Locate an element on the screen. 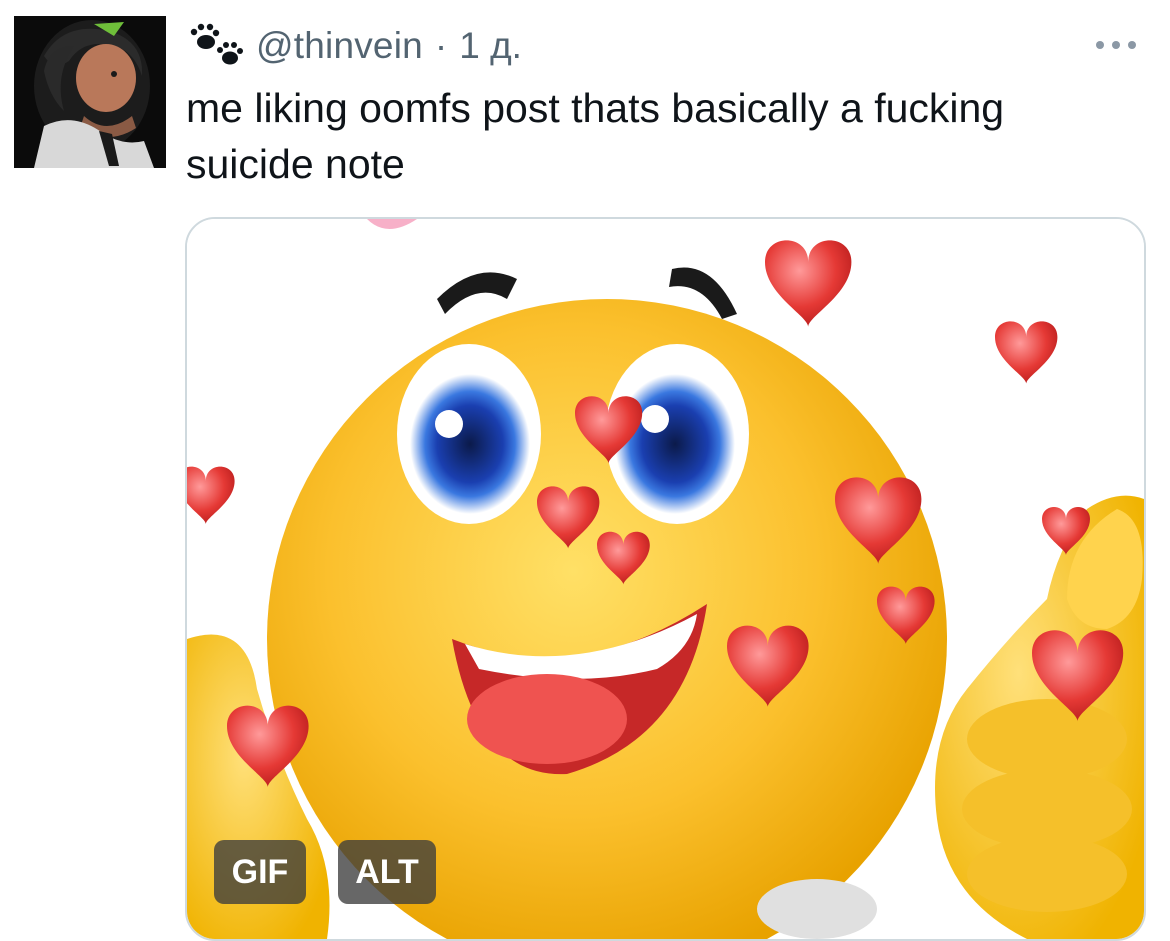  paw-prints-icon is located at coordinates (216, 46).